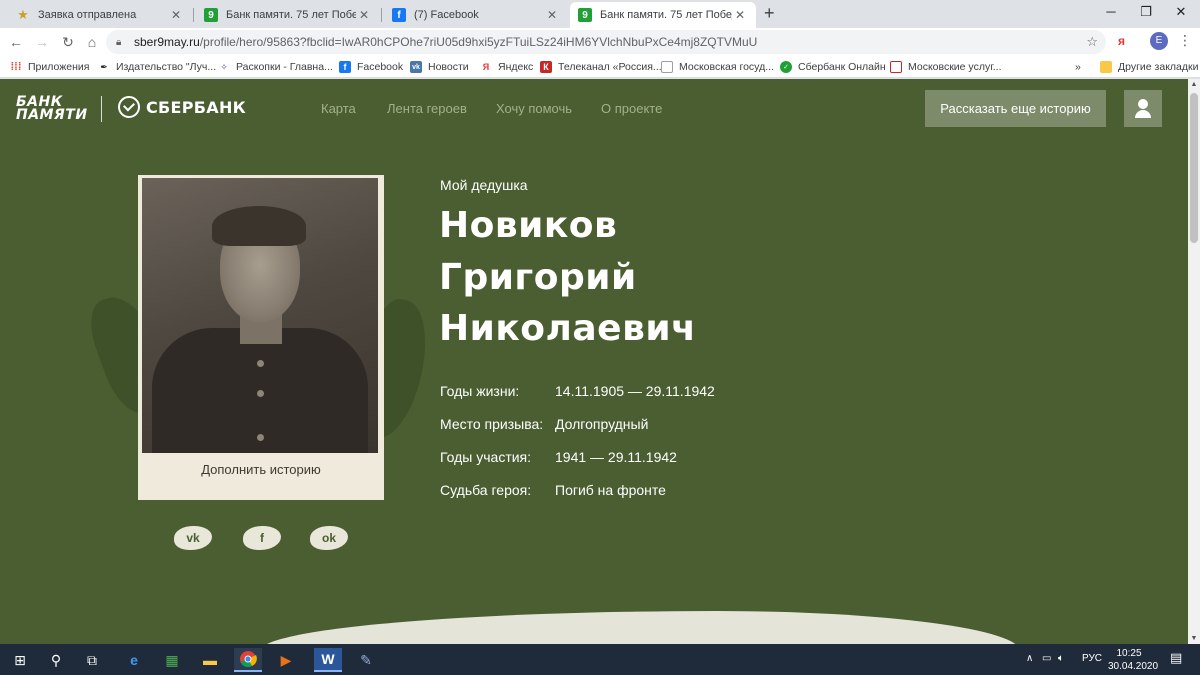  I want to click on word-icon: W, so click(328, 660).